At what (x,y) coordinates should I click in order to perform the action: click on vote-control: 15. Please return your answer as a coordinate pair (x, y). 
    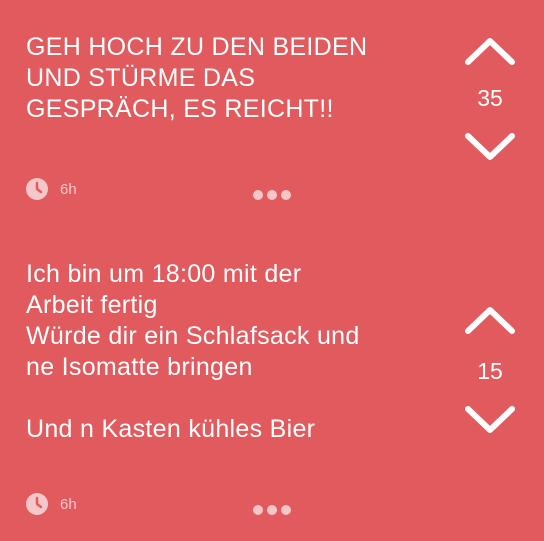
    Looking at the image, I should click on (490, 370).